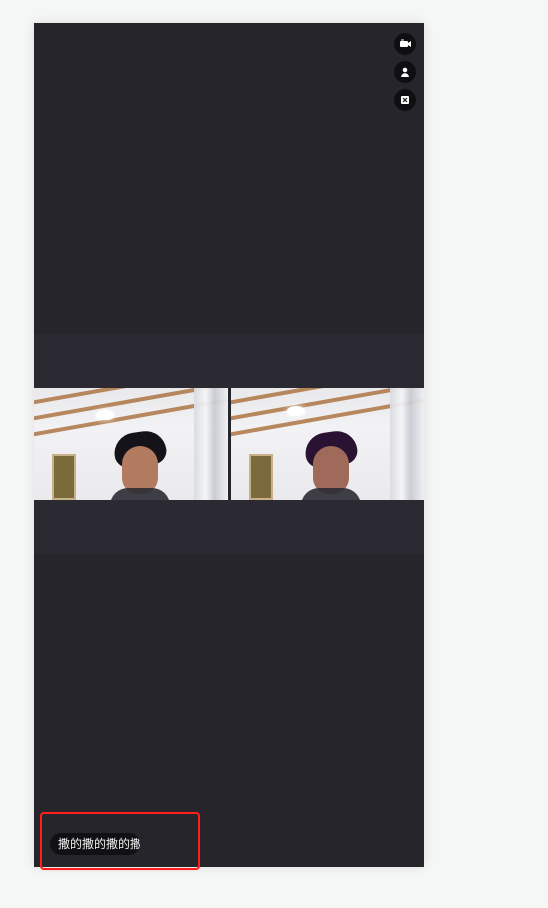  I want to click on video-tile-left, so click(131, 444).